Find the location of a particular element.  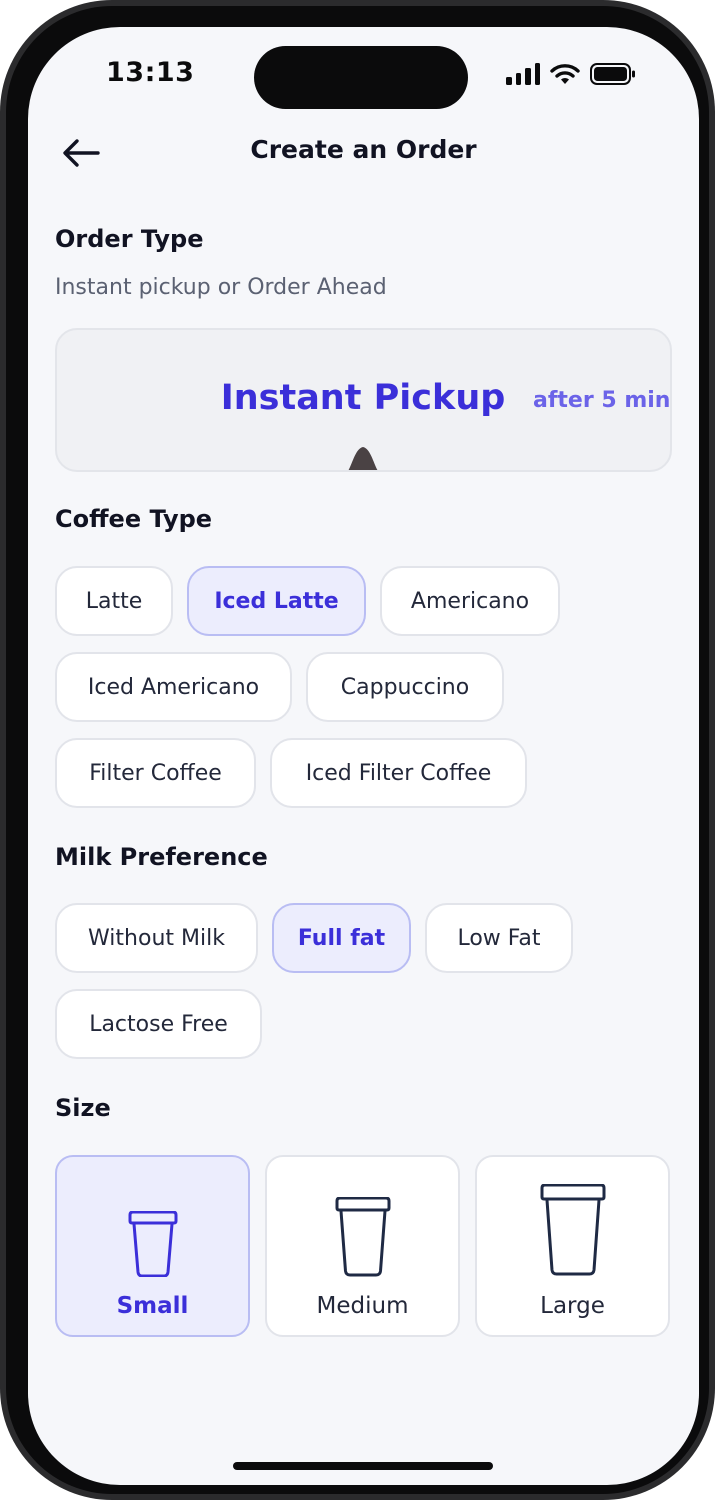

battery-icon is located at coordinates (613, 74).